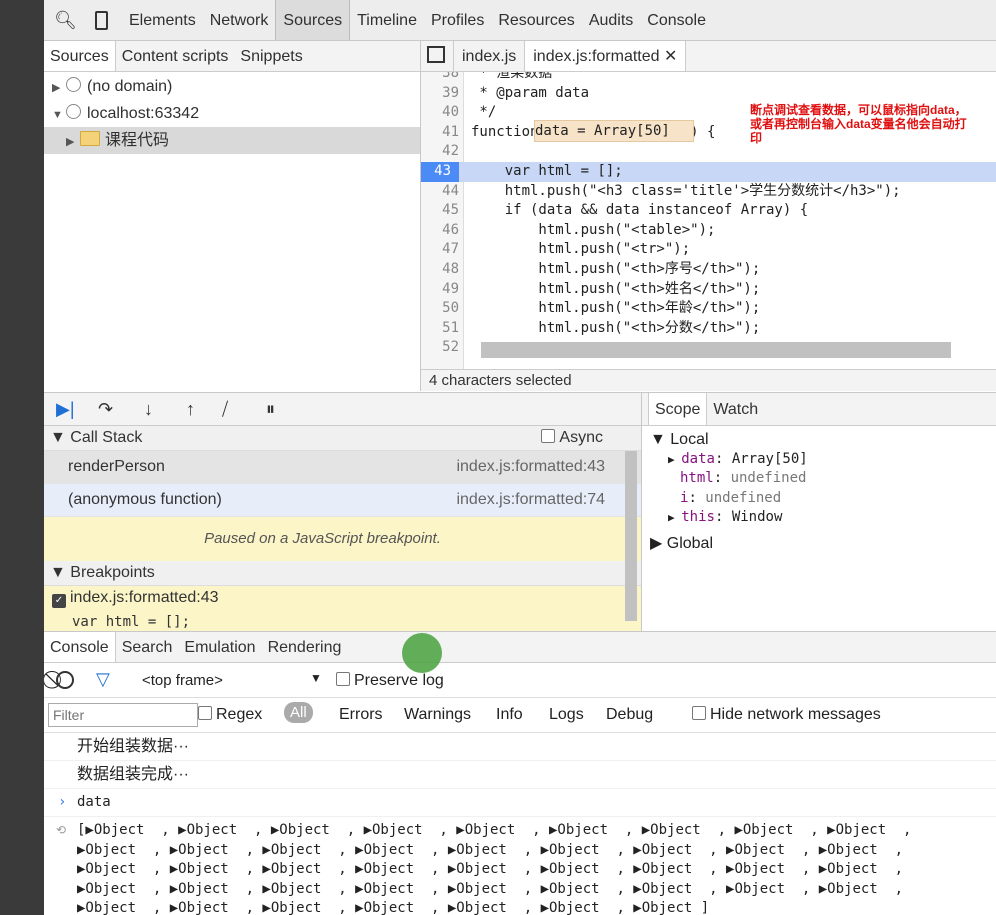 The width and height of the screenshot is (996, 915). I want to click on code-line: 49 html.push("<th>姓名</th>");, so click(708, 290).